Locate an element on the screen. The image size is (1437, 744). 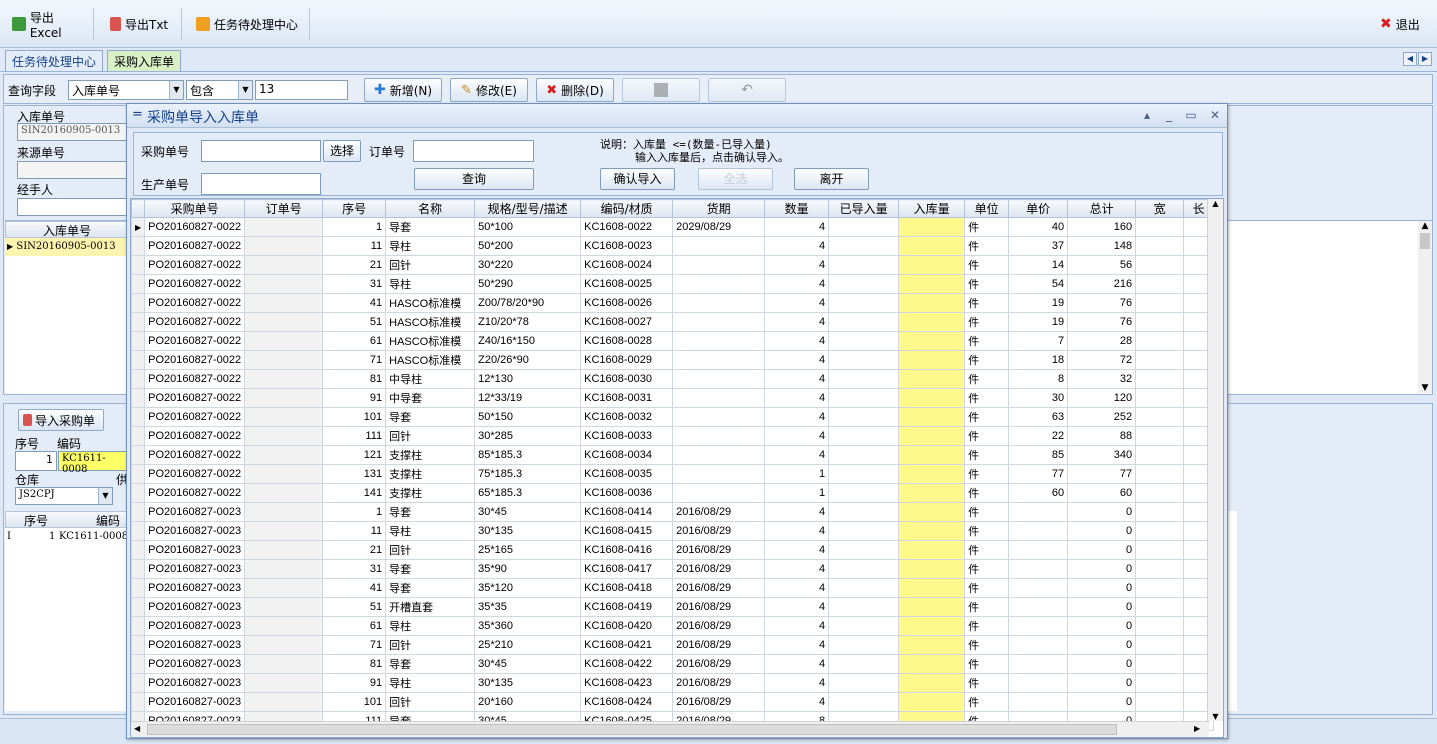
export-txt-button: 导出Txt is located at coordinates (142, 24).